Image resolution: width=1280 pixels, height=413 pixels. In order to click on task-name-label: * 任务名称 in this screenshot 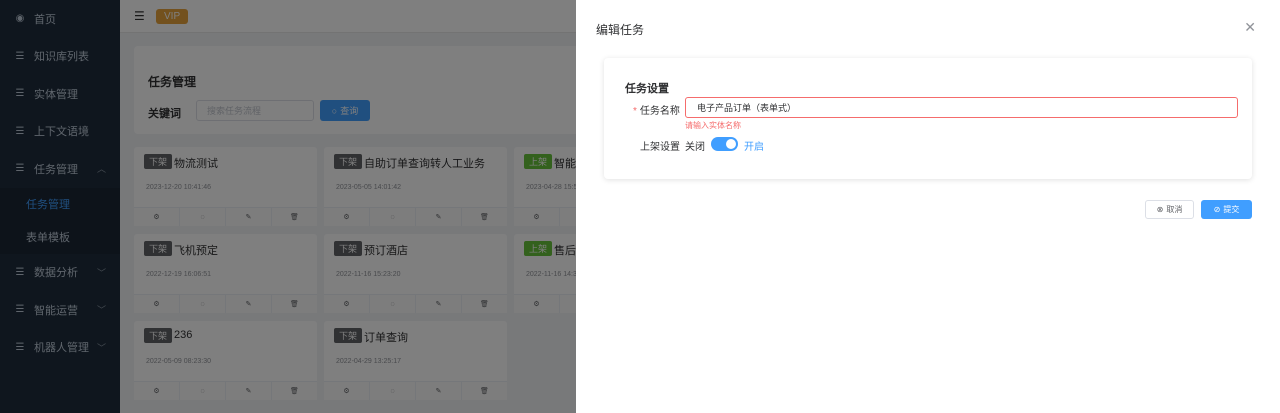, I will do `click(656, 109)`.